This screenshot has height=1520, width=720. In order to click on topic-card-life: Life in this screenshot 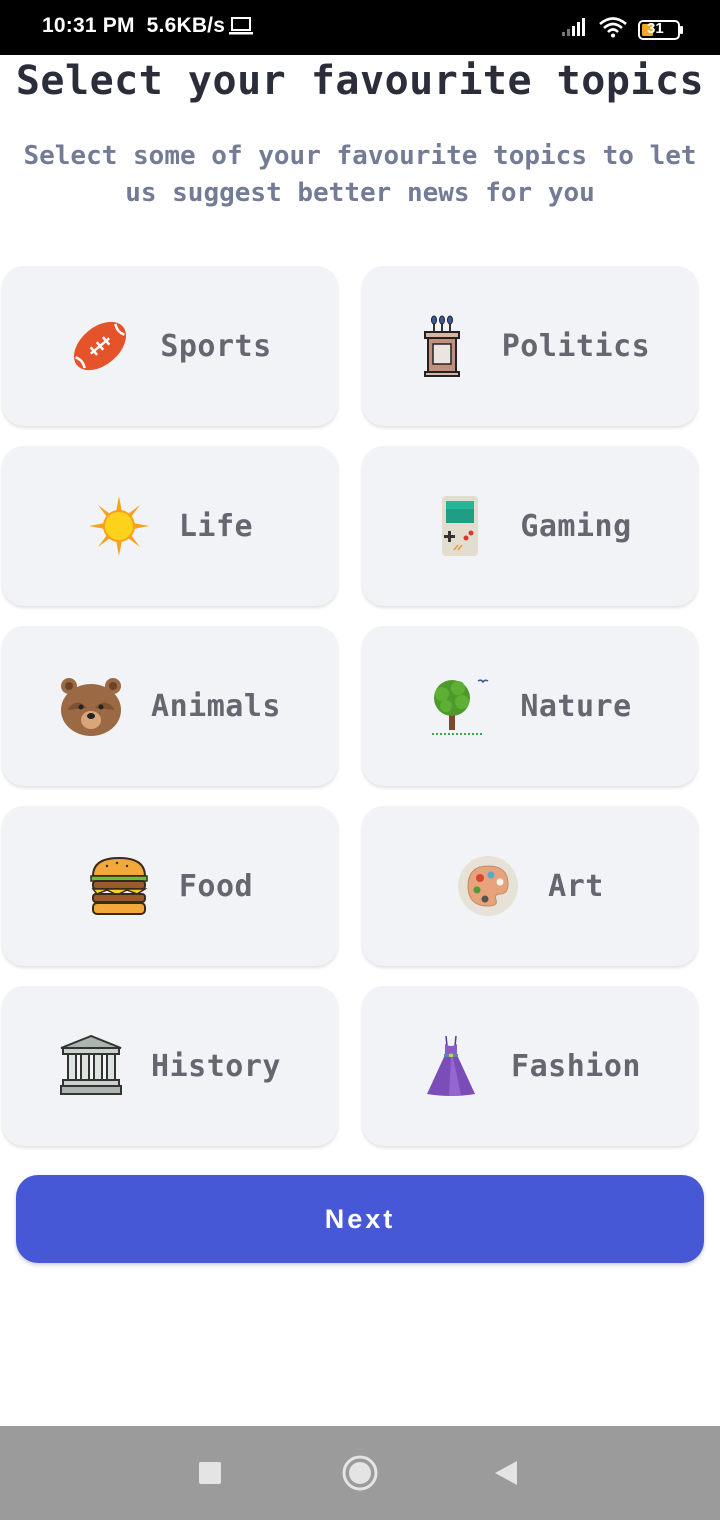, I will do `click(170, 526)`.